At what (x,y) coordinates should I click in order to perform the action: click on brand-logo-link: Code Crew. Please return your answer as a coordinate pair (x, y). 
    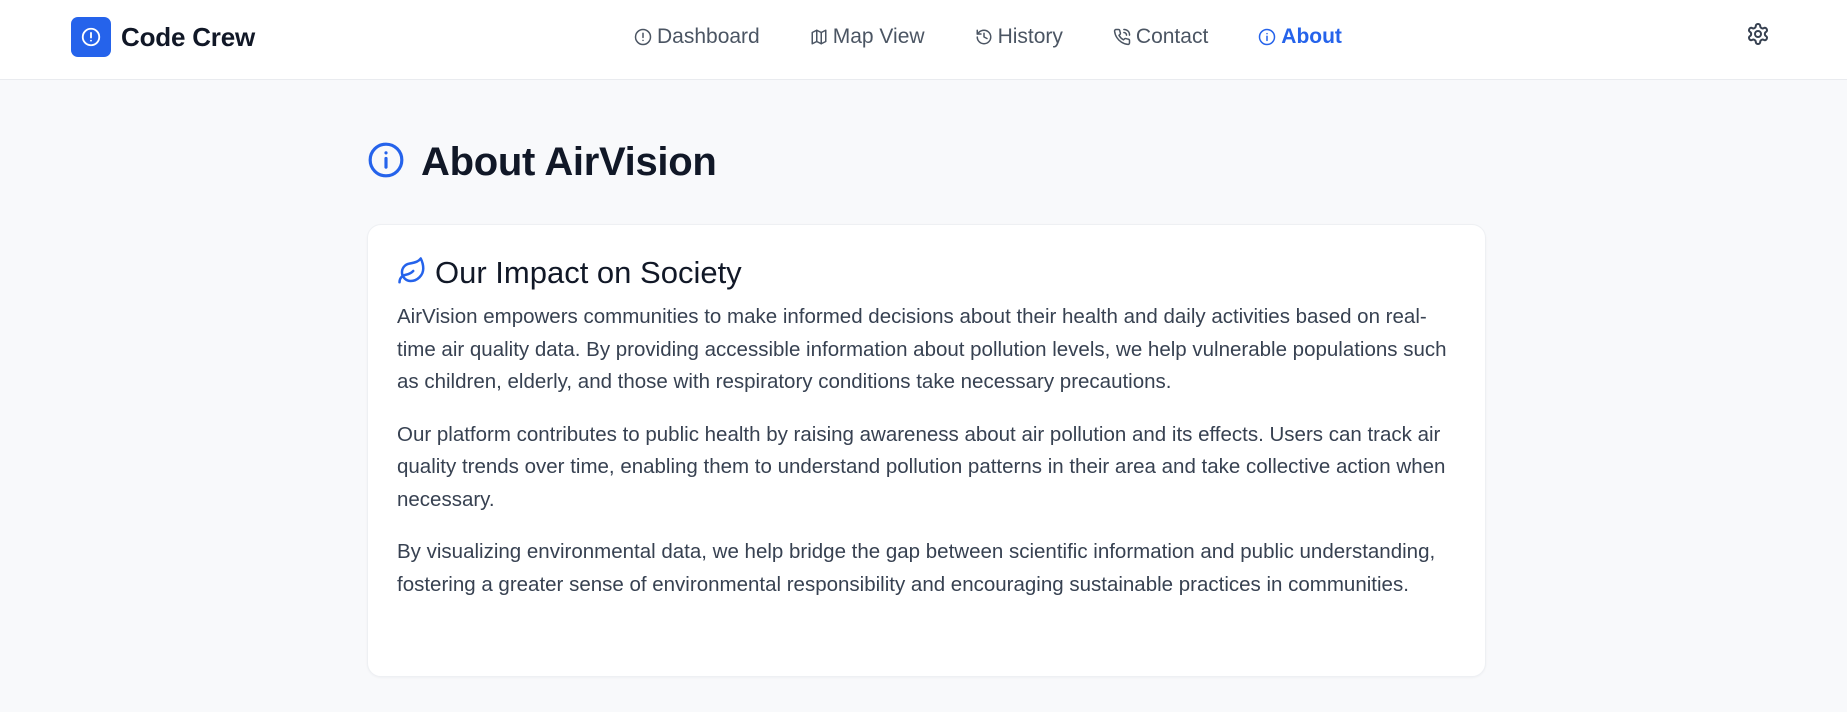
    Looking at the image, I should click on (163, 37).